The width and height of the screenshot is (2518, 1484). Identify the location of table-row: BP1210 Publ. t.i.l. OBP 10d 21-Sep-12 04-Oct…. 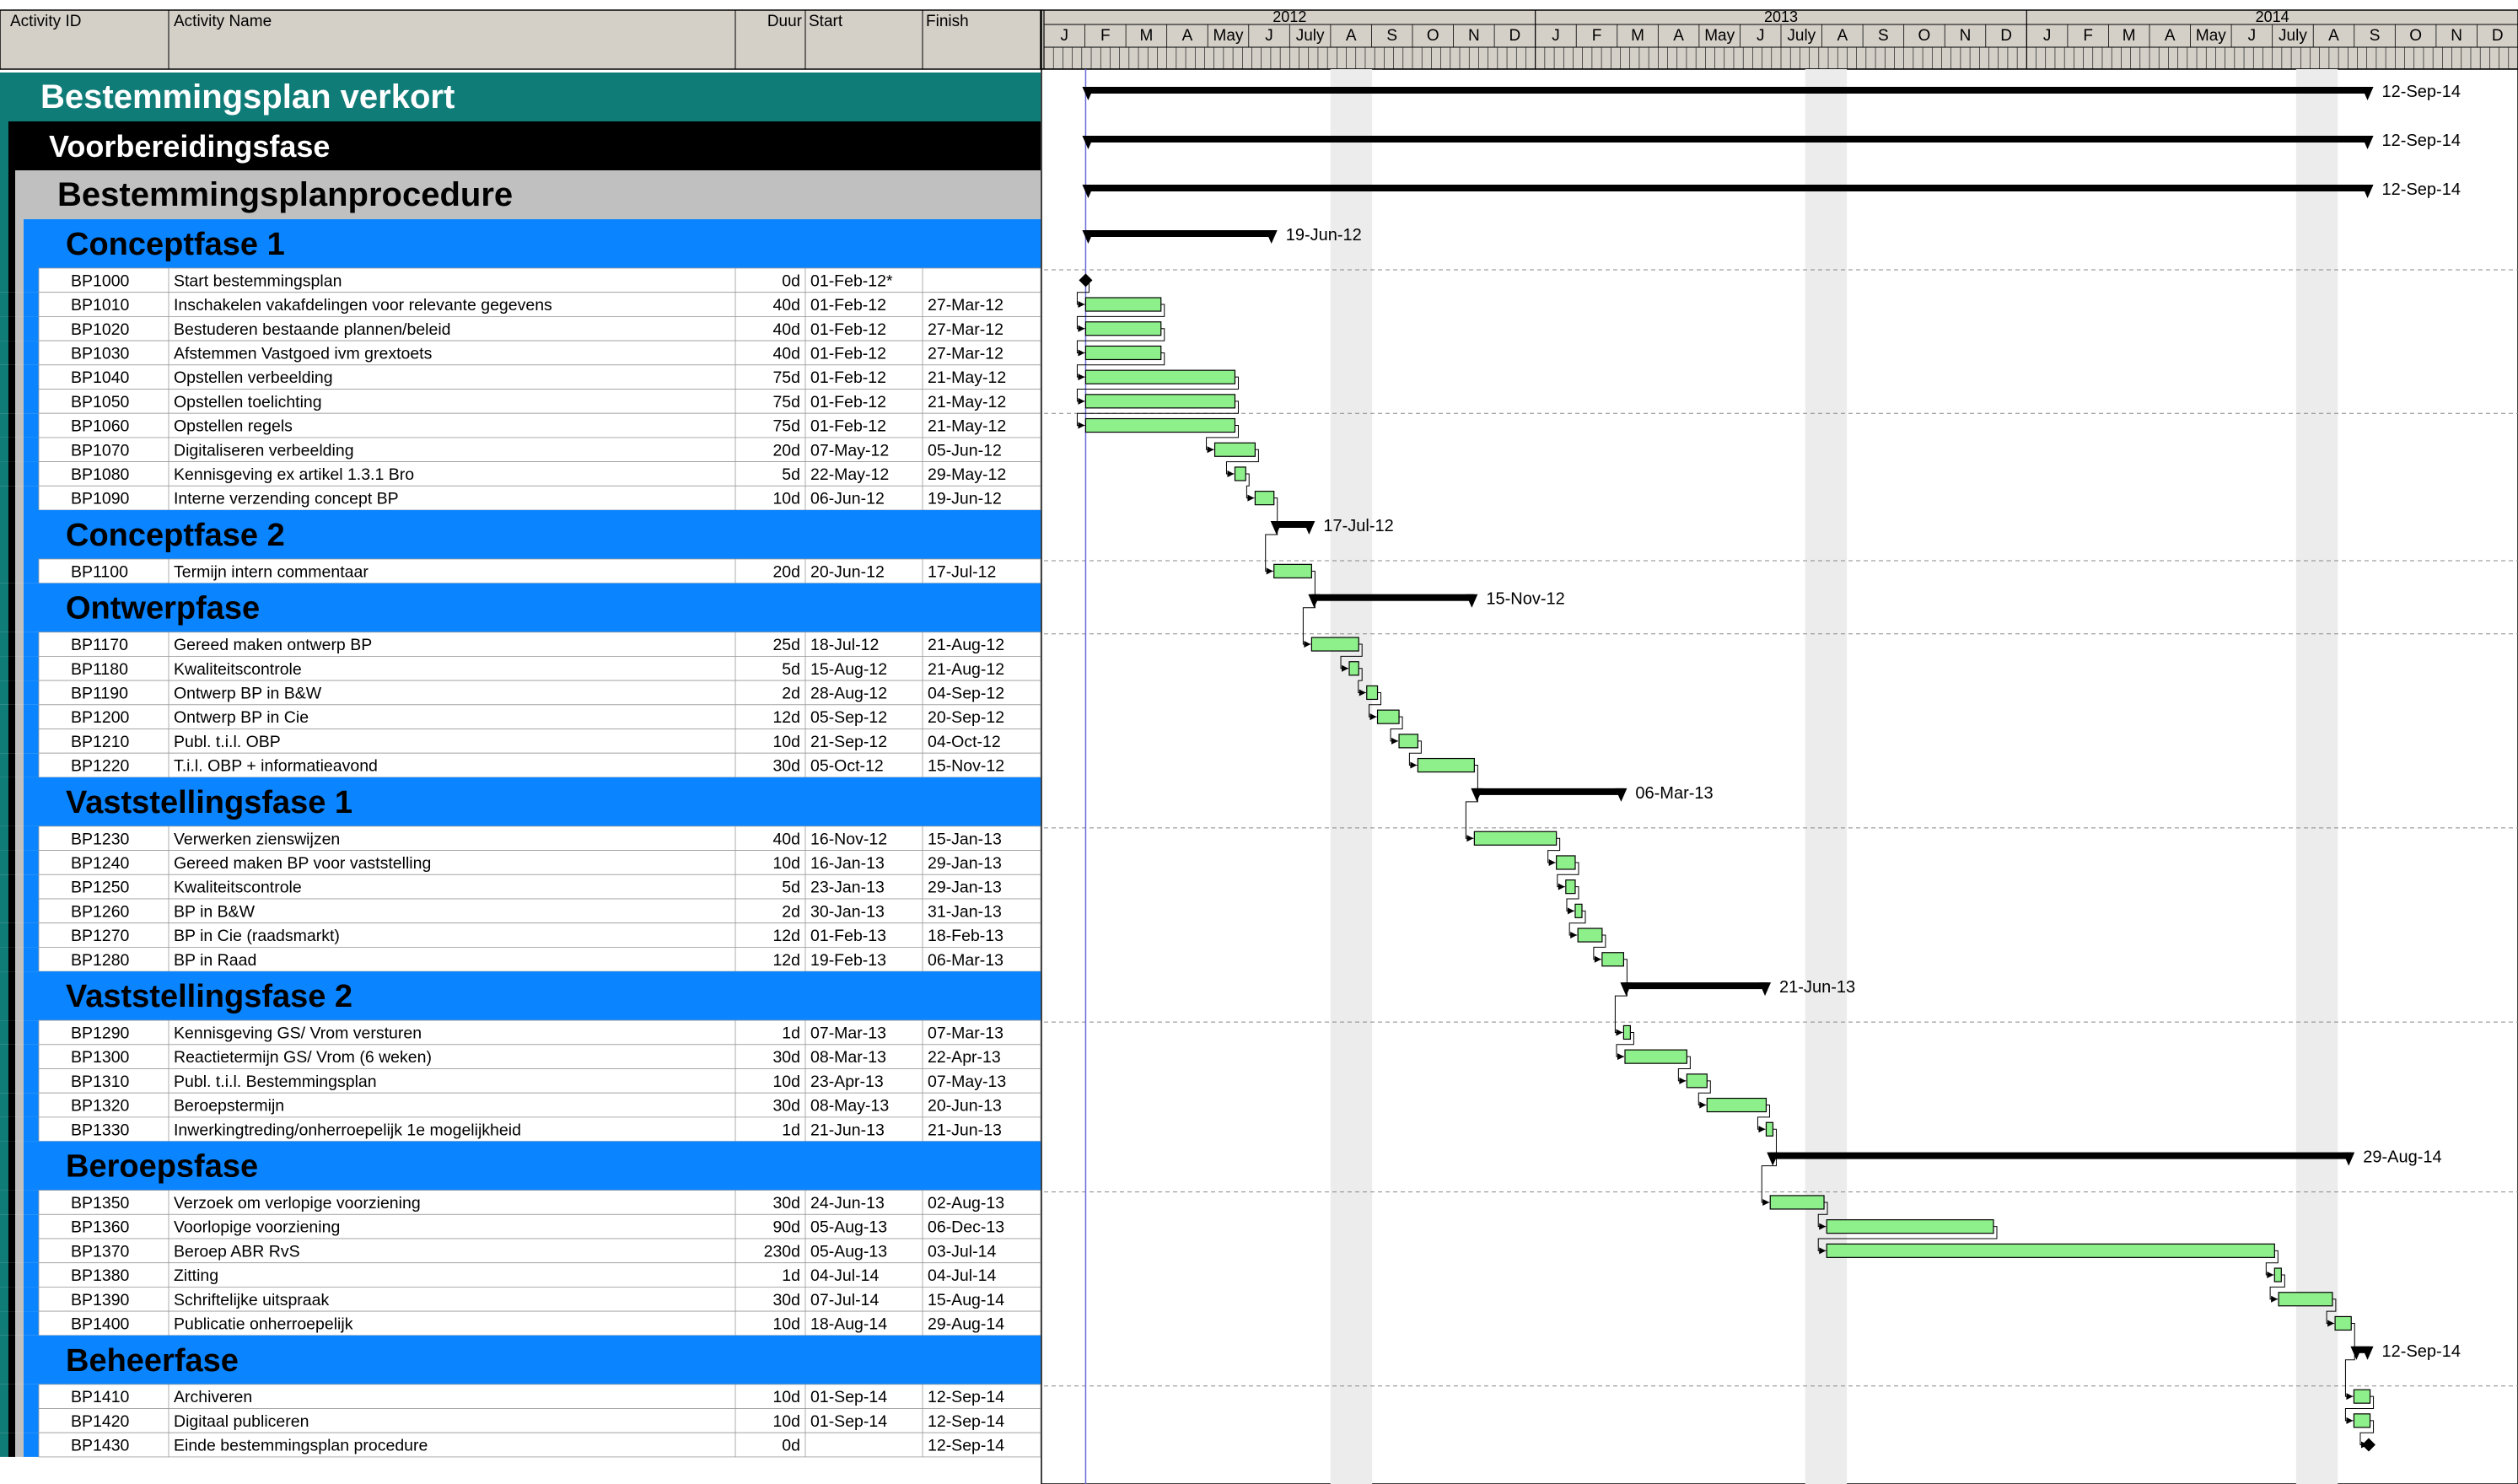
(520, 741).